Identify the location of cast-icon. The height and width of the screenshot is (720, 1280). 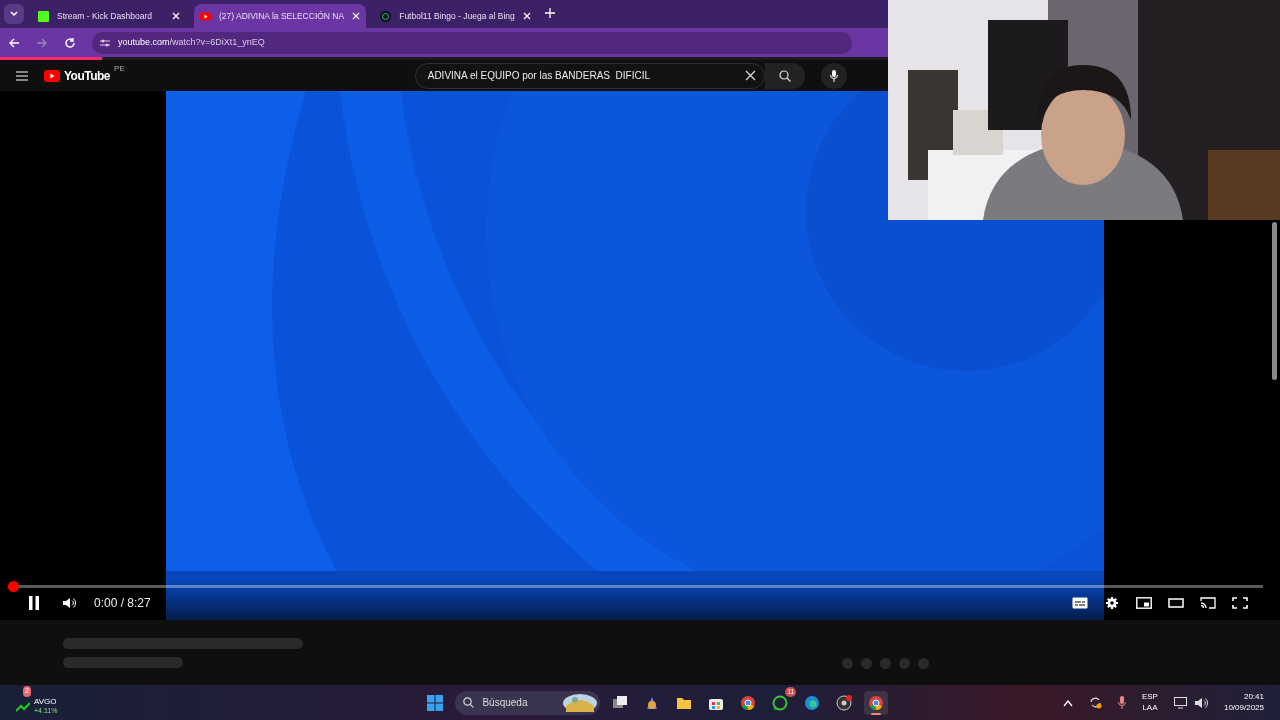
(1208, 603).